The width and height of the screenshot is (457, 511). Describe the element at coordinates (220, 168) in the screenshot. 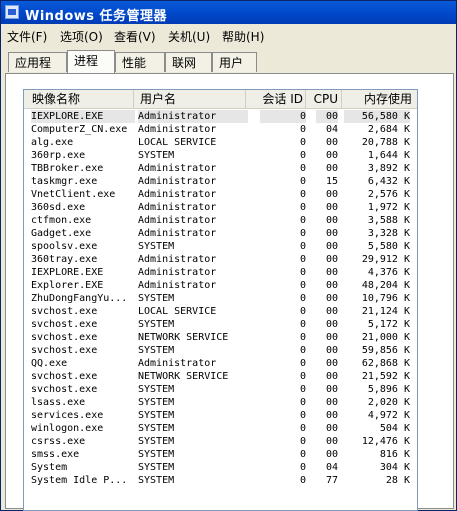

I see `table-row: TBBroker.exe Administrator 0 00 3,892 K` at that location.